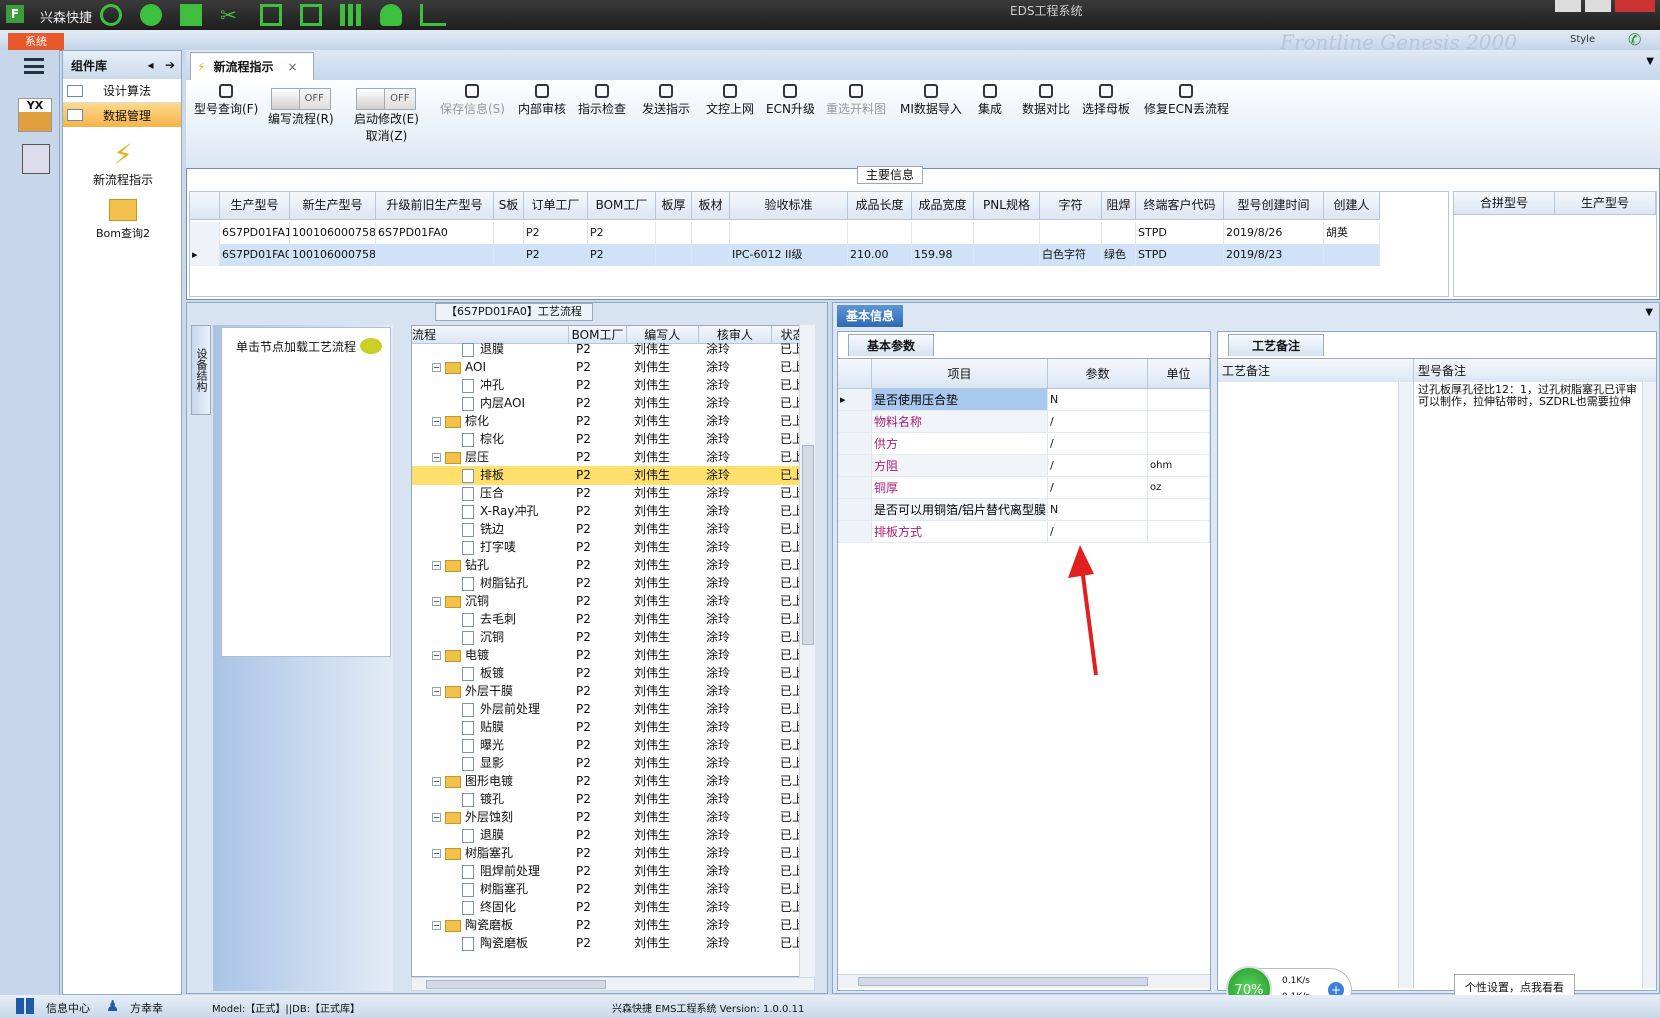 This screenshot has height=1018, width=1660. I want to click on param-row: ▸ 是否使用压合垫 N, so click(1024, 400).